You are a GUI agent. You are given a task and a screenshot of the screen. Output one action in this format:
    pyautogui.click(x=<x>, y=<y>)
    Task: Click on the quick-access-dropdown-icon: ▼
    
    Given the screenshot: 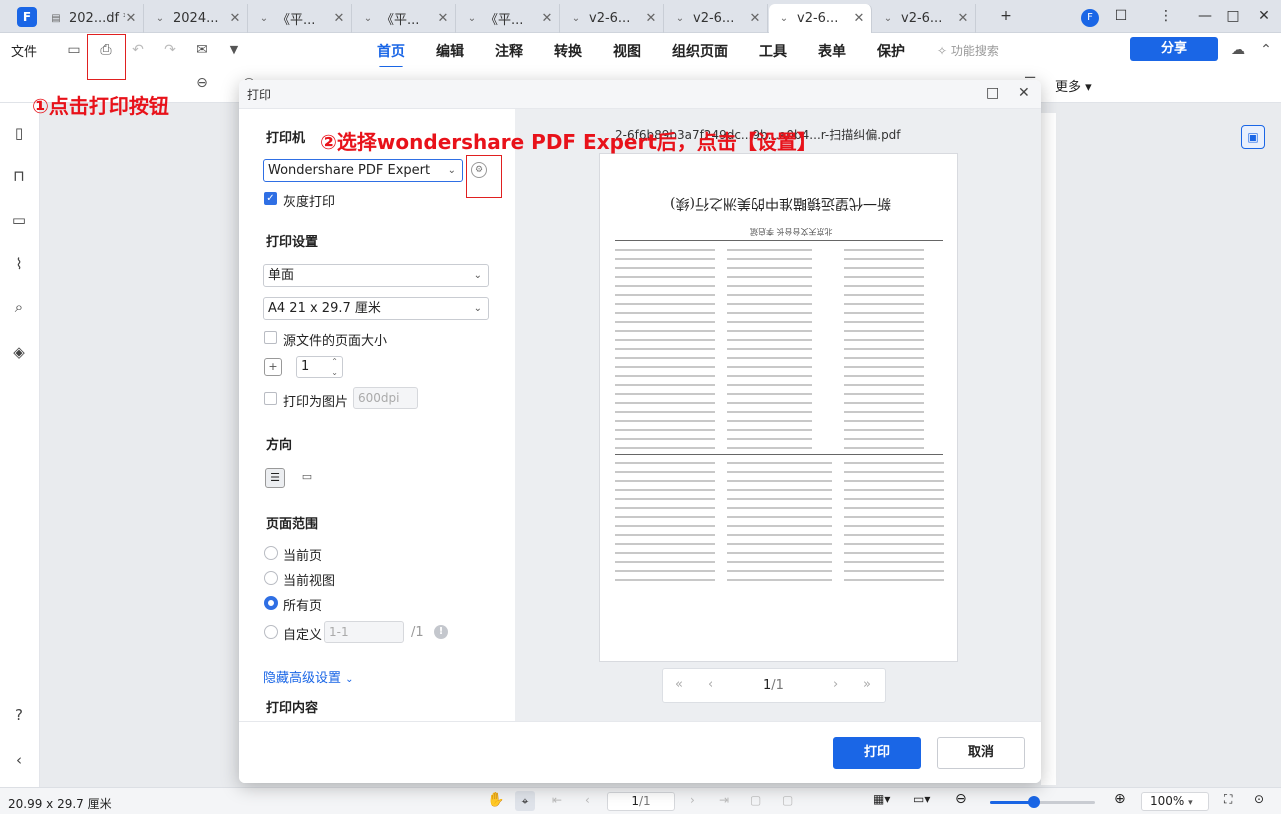 What is the action you would take?
    pyautogui.click(x=234, y=50)
    